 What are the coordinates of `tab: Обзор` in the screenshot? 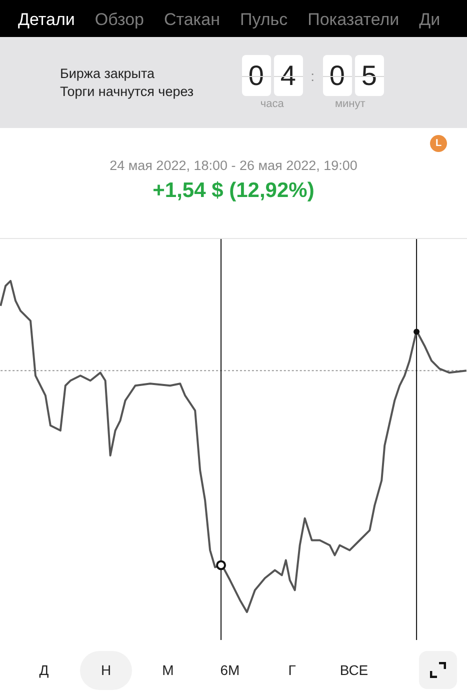 It's located at (119, 18).